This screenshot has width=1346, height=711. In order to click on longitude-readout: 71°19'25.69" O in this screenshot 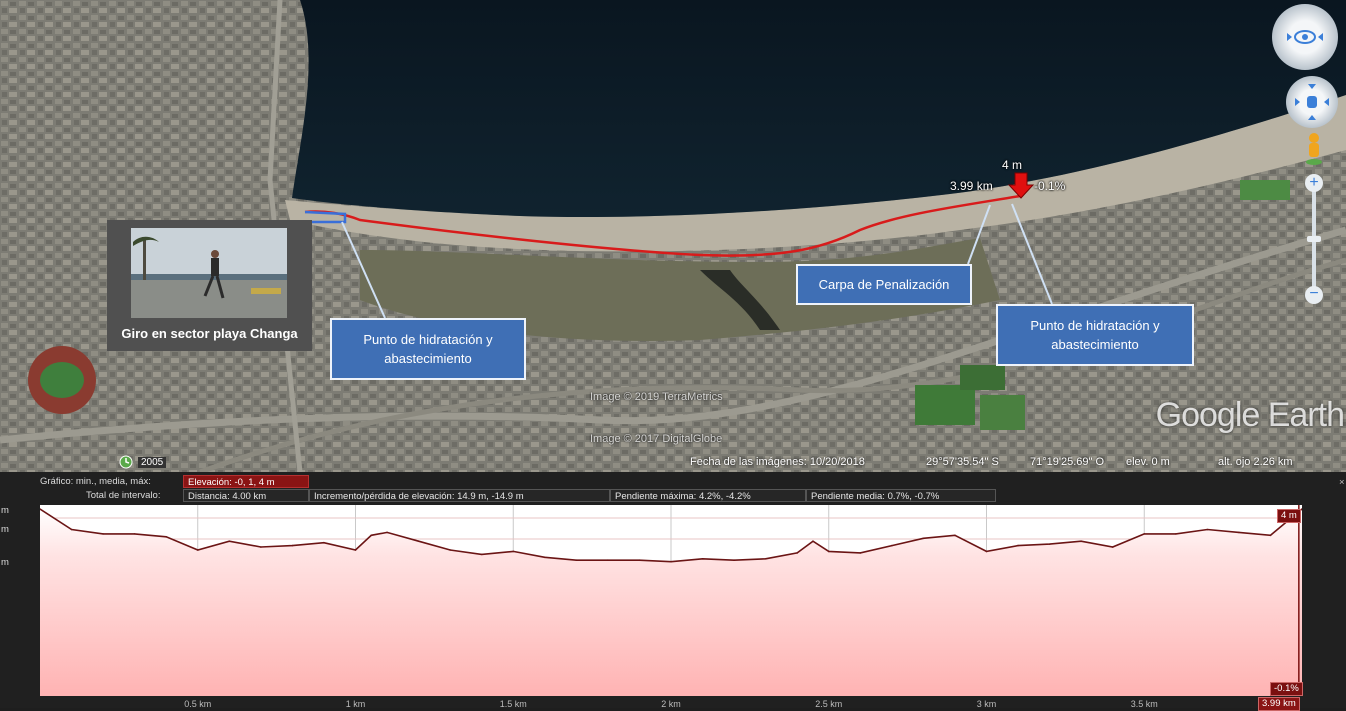, I will do `click(1067, 462)`.